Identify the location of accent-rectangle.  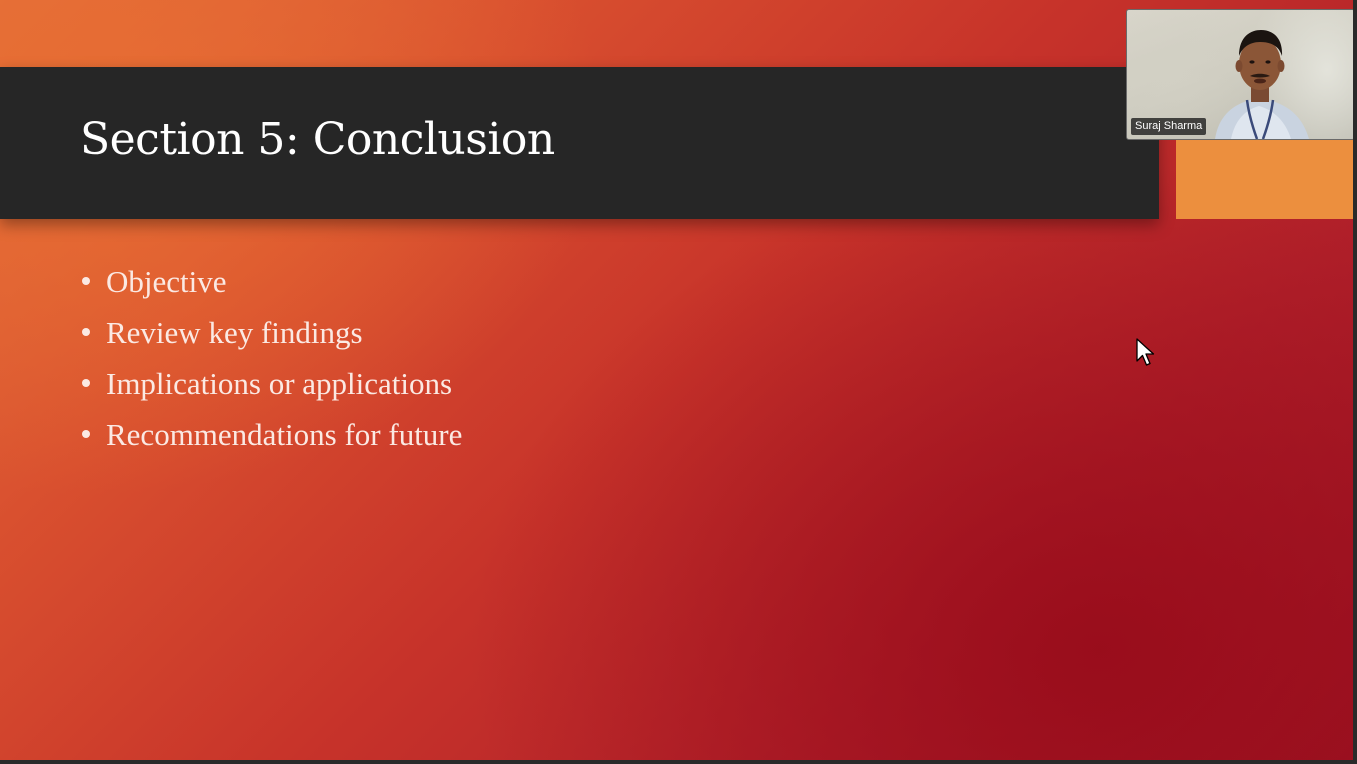
(1264, 178).